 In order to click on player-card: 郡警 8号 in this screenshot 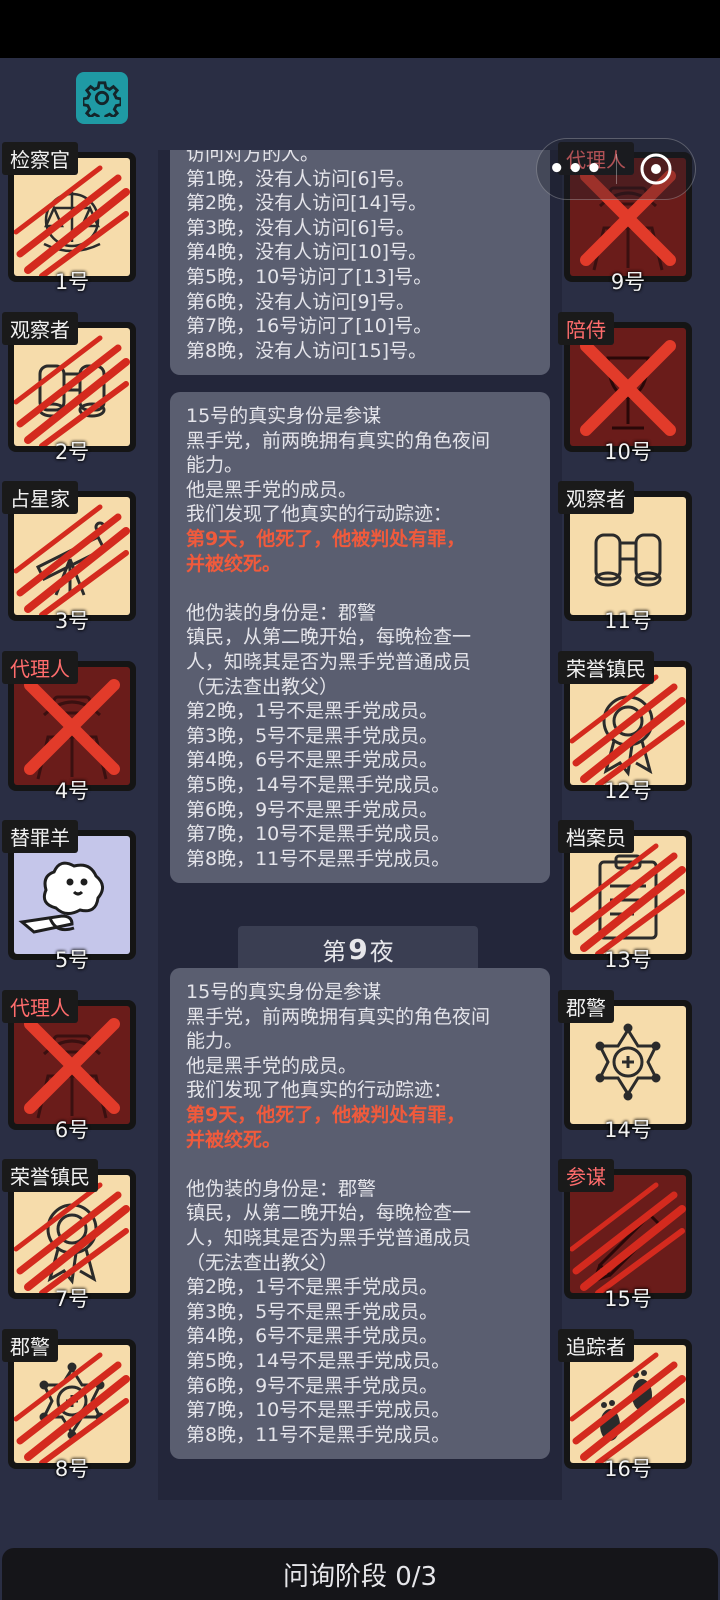, I will do `click(70, 1406)`.